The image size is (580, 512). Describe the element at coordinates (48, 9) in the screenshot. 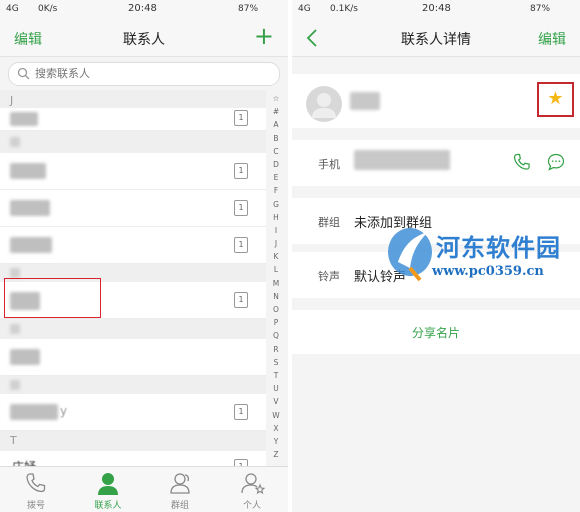

I see `speed-indicator: 0K/s` at that location.